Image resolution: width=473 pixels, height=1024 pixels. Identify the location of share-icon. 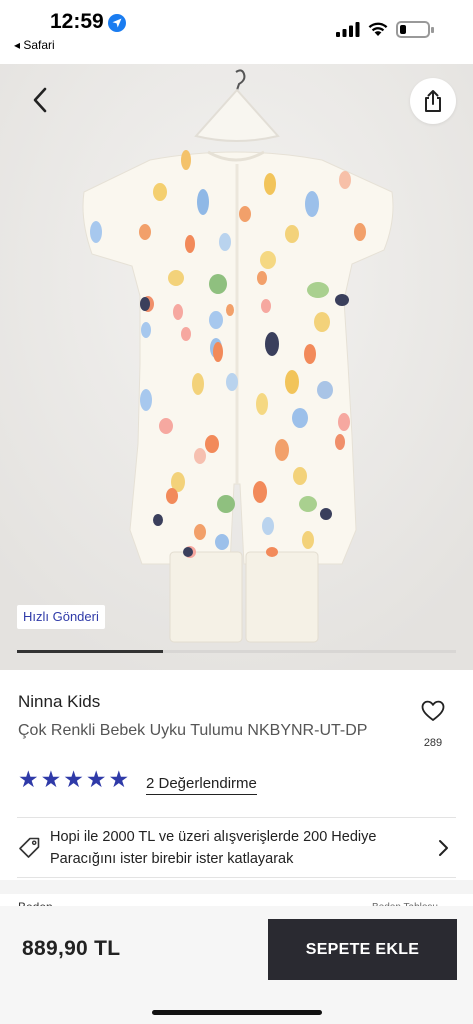
(433, 101).